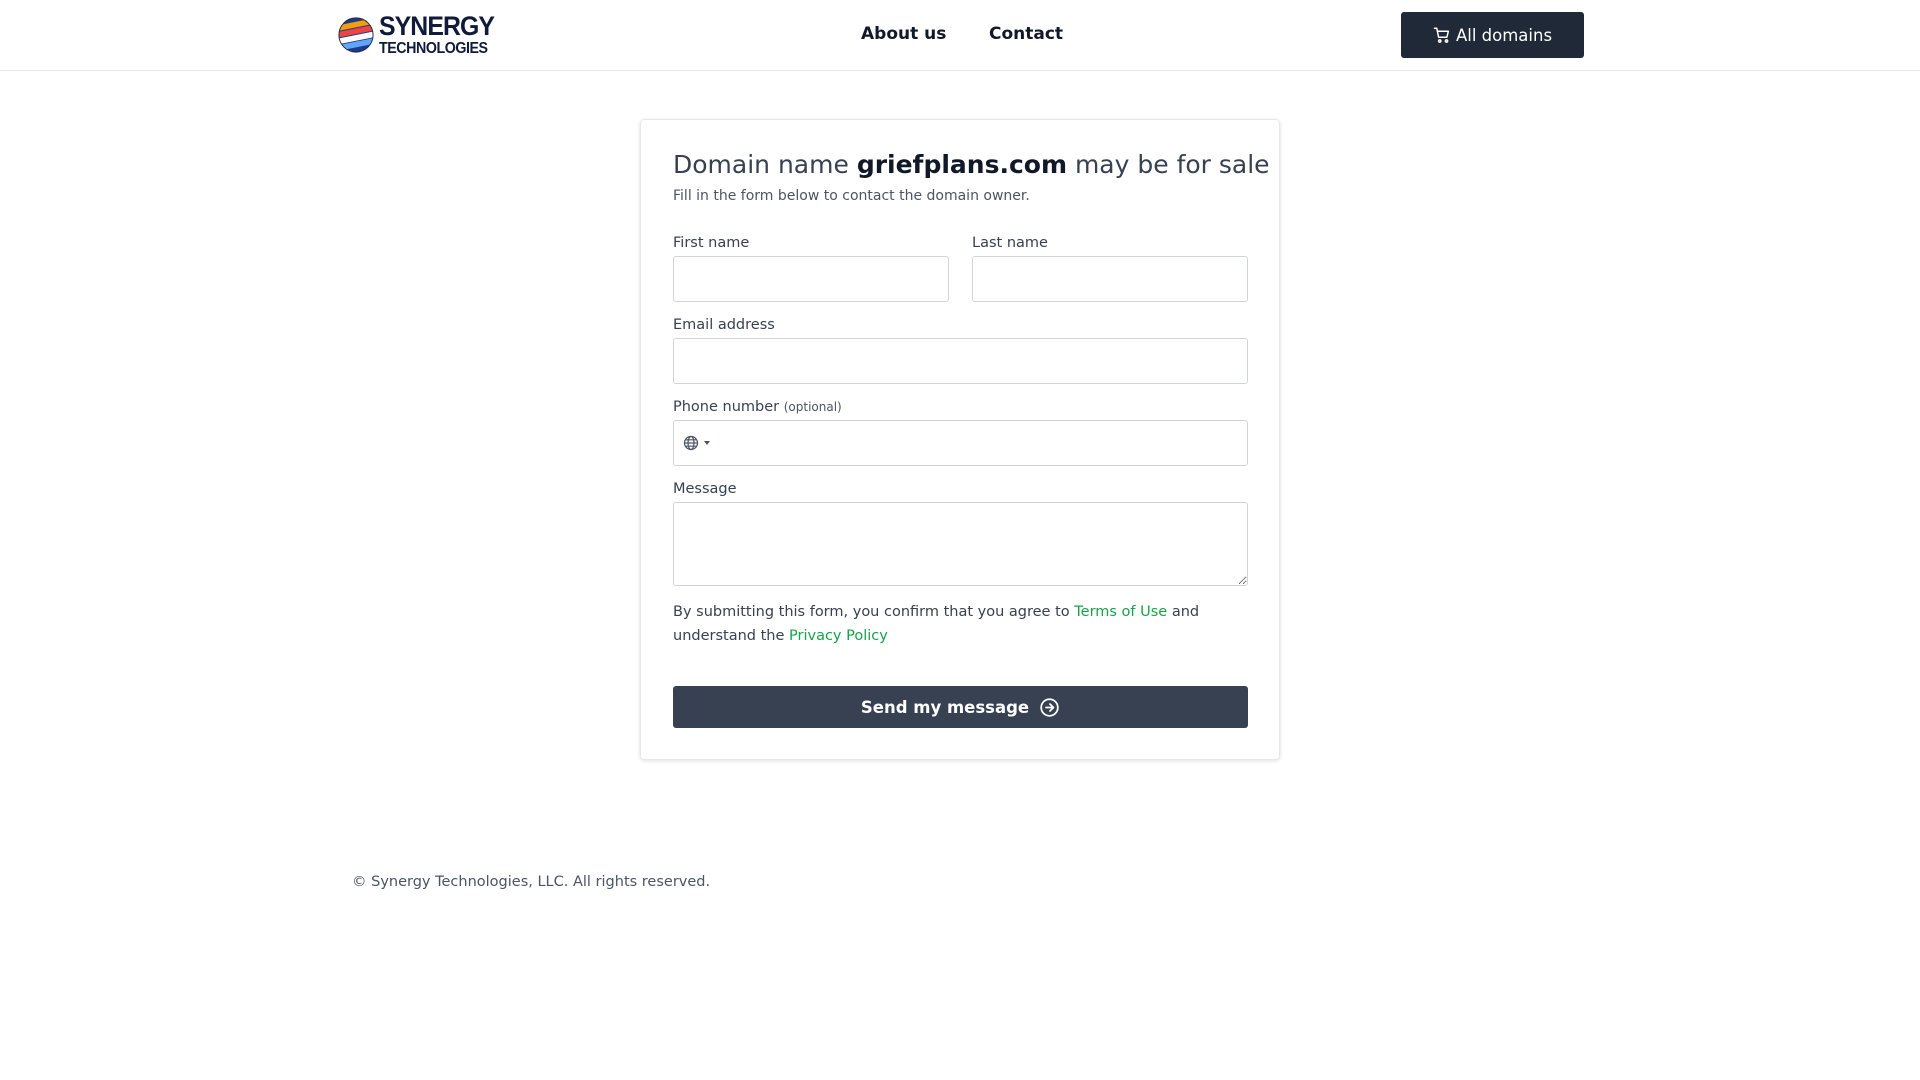  Describe the element at coordinates (811, 279) in the screenshot. I see `first-name-input` at that location.